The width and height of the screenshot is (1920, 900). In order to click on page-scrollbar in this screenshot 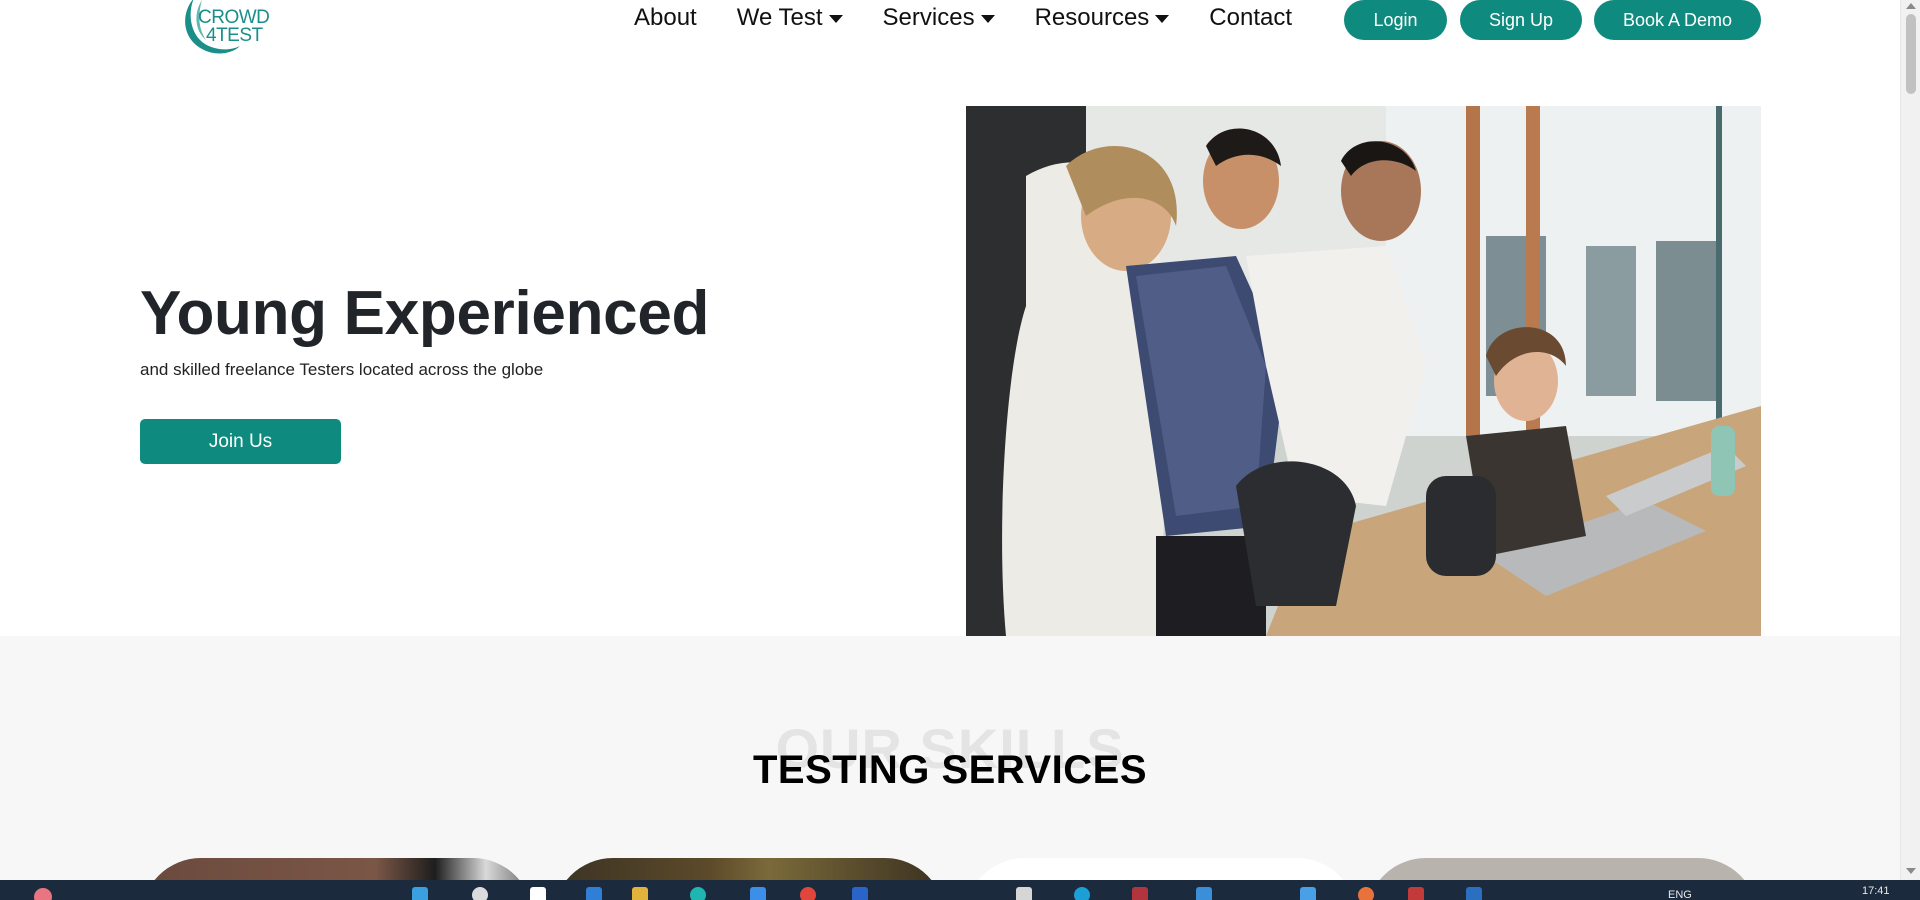, I will do `click(1910, 440)`.